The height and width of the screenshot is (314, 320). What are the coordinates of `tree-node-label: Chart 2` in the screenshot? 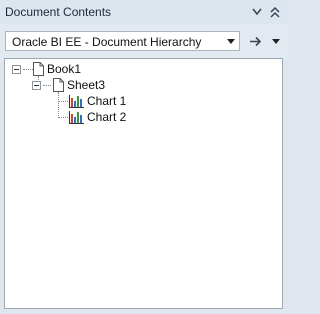 It's located at (107, 117).